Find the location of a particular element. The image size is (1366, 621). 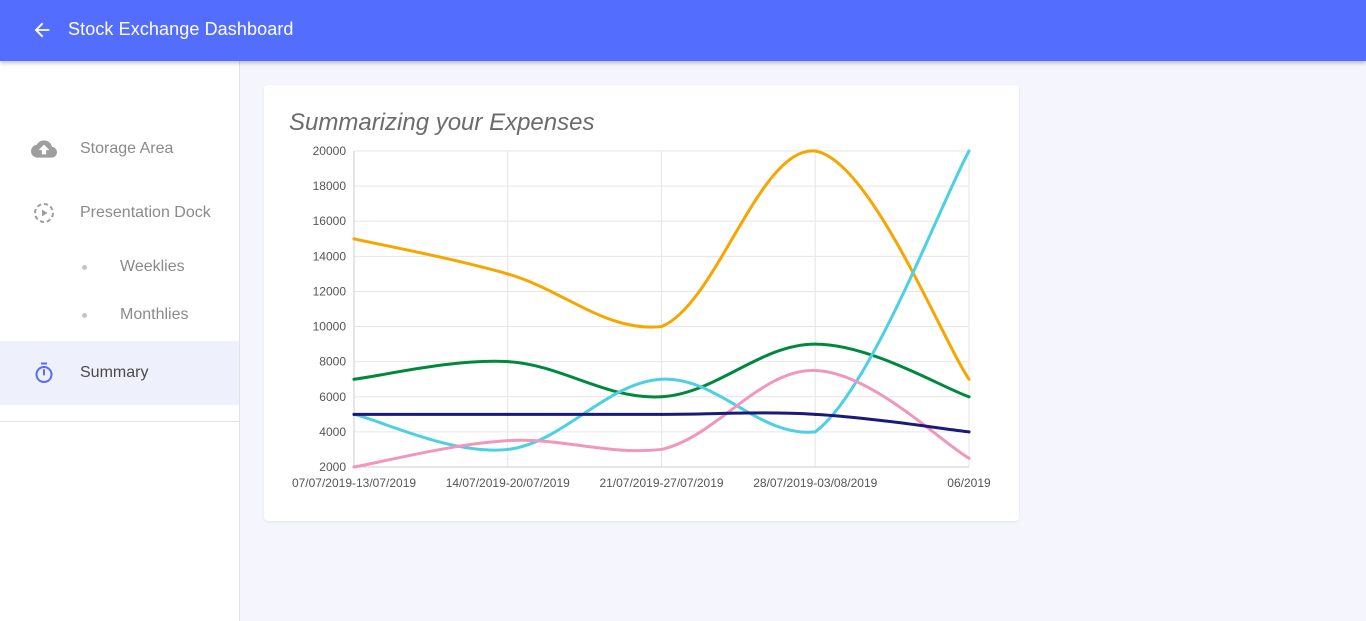

play-circle-dashed-icon is located at coordinates (44, 213).